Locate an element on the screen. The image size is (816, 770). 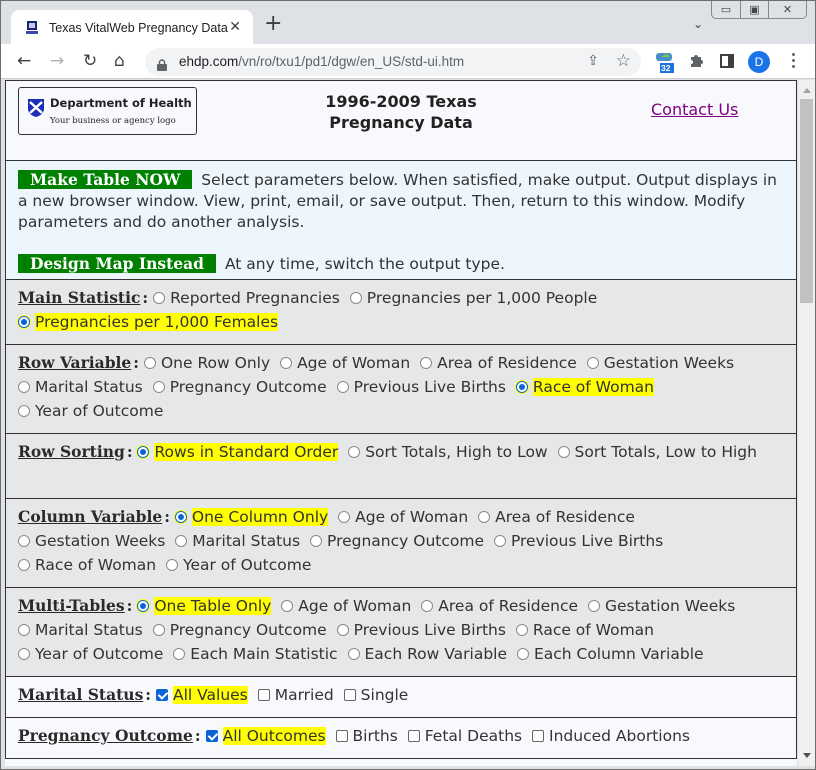
option-fetal-deaths: Fetal Deaths is located at coordinates (464, 736).